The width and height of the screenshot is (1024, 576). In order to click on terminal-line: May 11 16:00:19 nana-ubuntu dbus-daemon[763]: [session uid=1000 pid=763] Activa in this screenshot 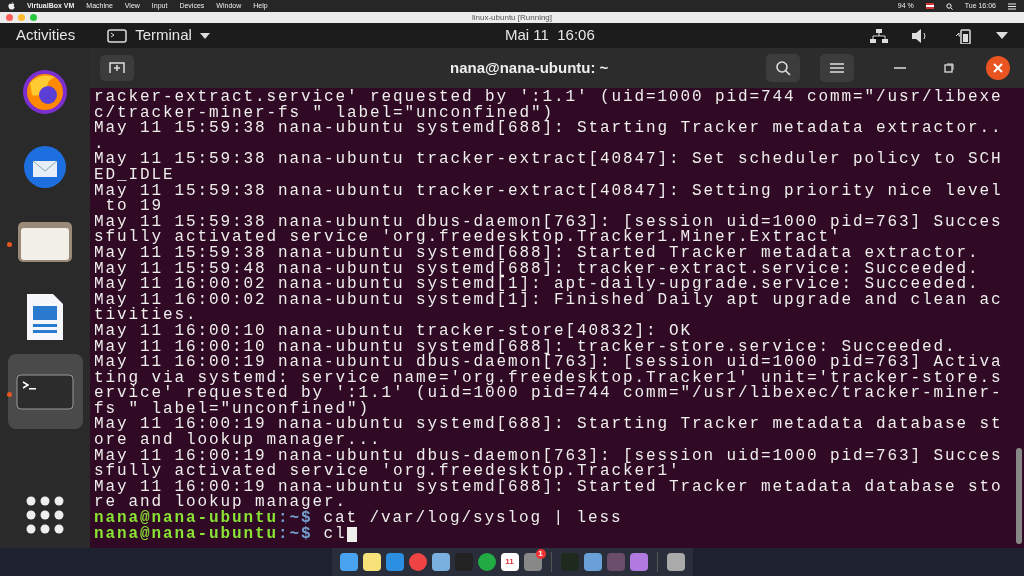, I will do `click(548, 363)`.